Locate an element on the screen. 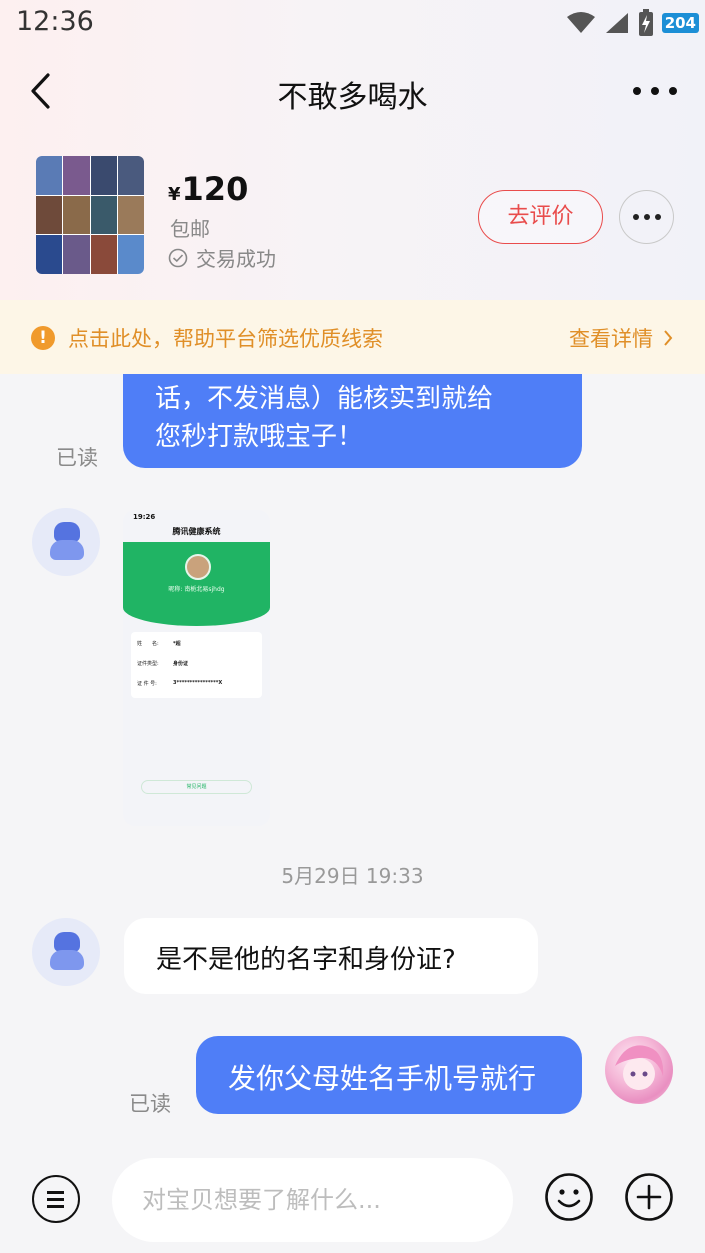 This screenshot has height=1253, width=705. notice-link: 查看详情 is located at coordinates (621, 338).